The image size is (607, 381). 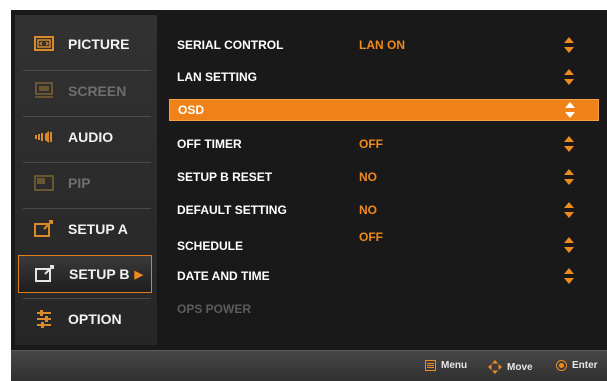 What do you see at coordinates (217, 77) in the screenshot?
I see `setting-label: LAN SETTING` at bounding box center [217, 77].